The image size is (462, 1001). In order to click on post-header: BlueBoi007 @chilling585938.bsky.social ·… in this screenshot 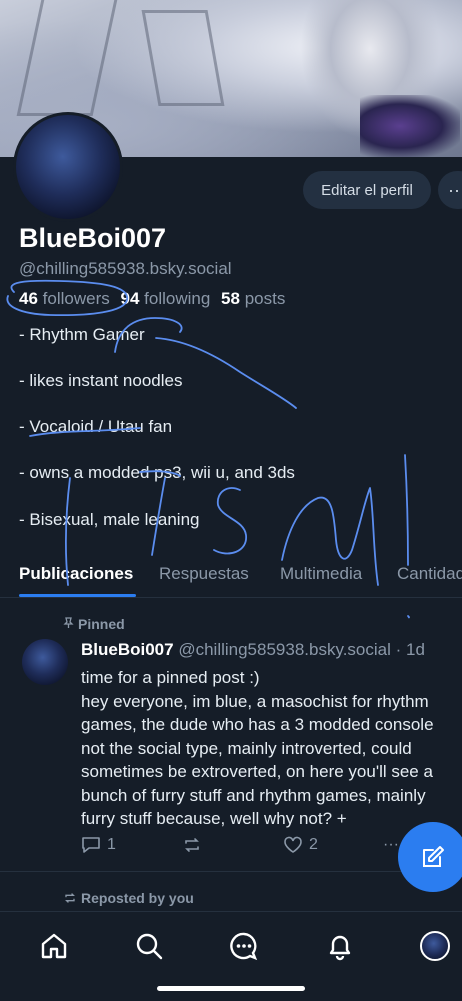, I will do `click(253, 650)`.